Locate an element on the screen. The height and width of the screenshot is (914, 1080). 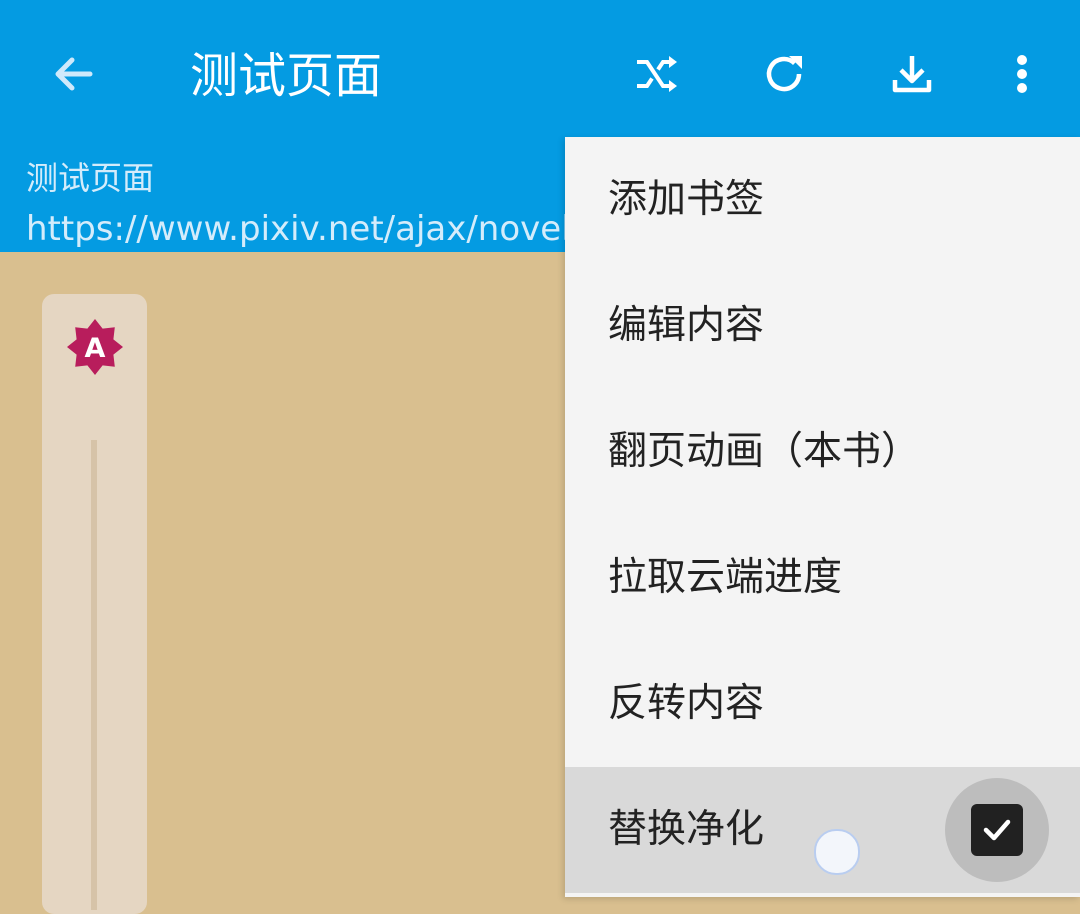
download-button is located at coordinates (912, 74).